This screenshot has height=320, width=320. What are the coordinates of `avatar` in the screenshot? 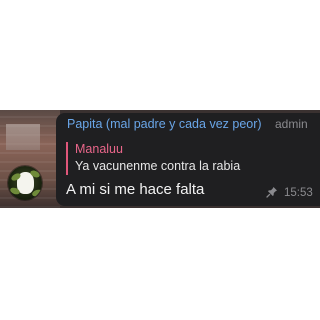 It's located at (25, 183).